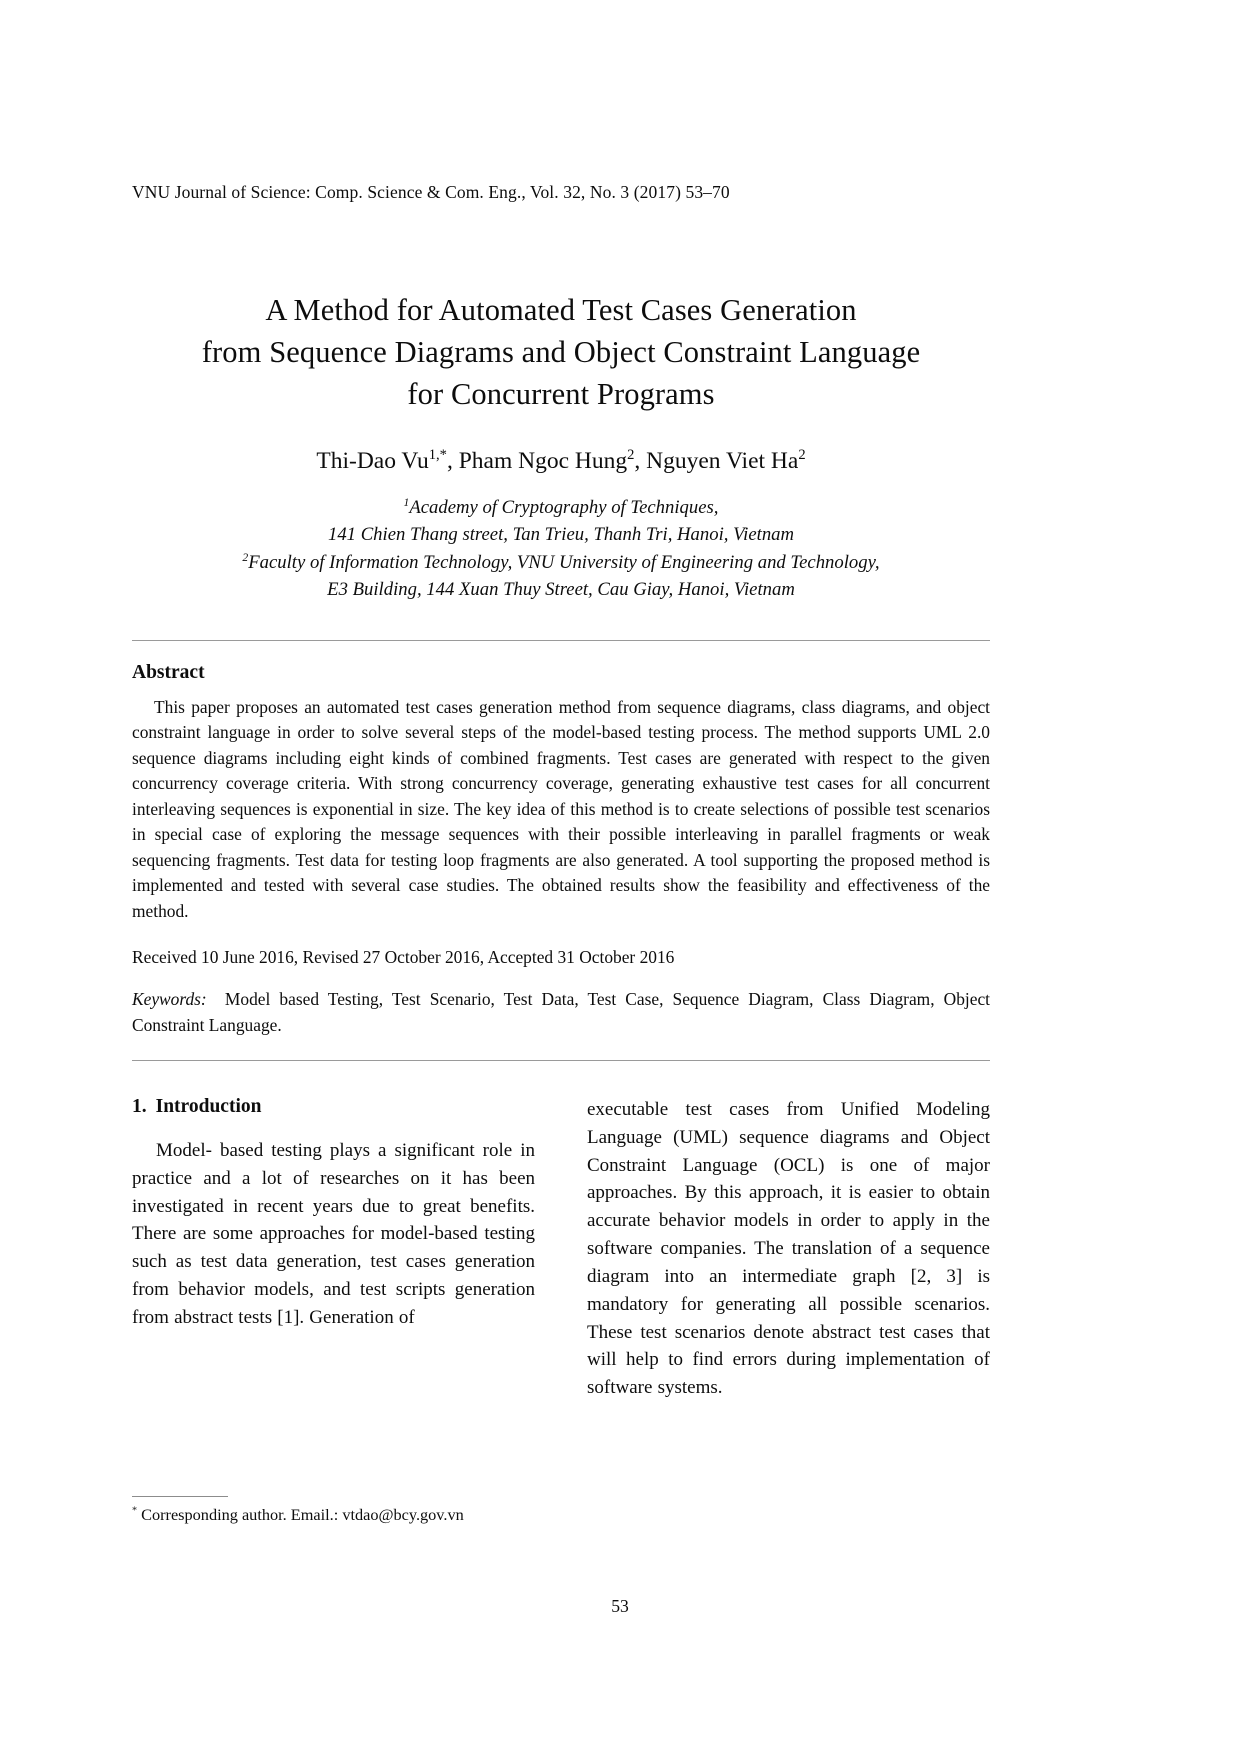 The height and width of the screenshot is (1753, 1240). I want to click on abstract-bottom-divider, so click(561, 1060).